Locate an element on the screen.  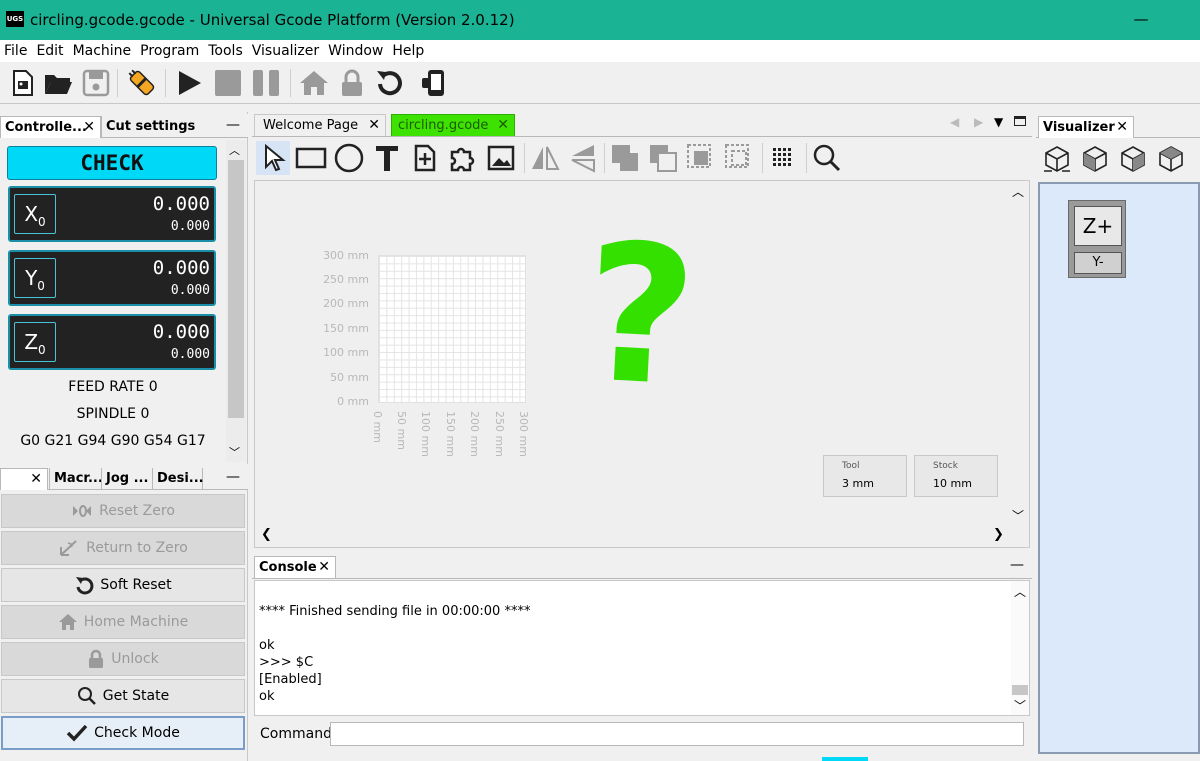
tab-visualizer: Visualizer ✕ is located at coordinates (1086, 127).